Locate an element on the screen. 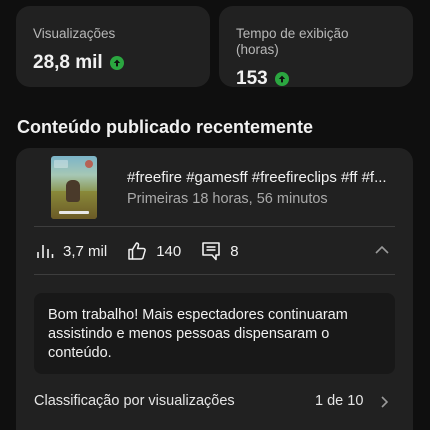  views-value: 28,8 mil is located at coordinates (68, 62).